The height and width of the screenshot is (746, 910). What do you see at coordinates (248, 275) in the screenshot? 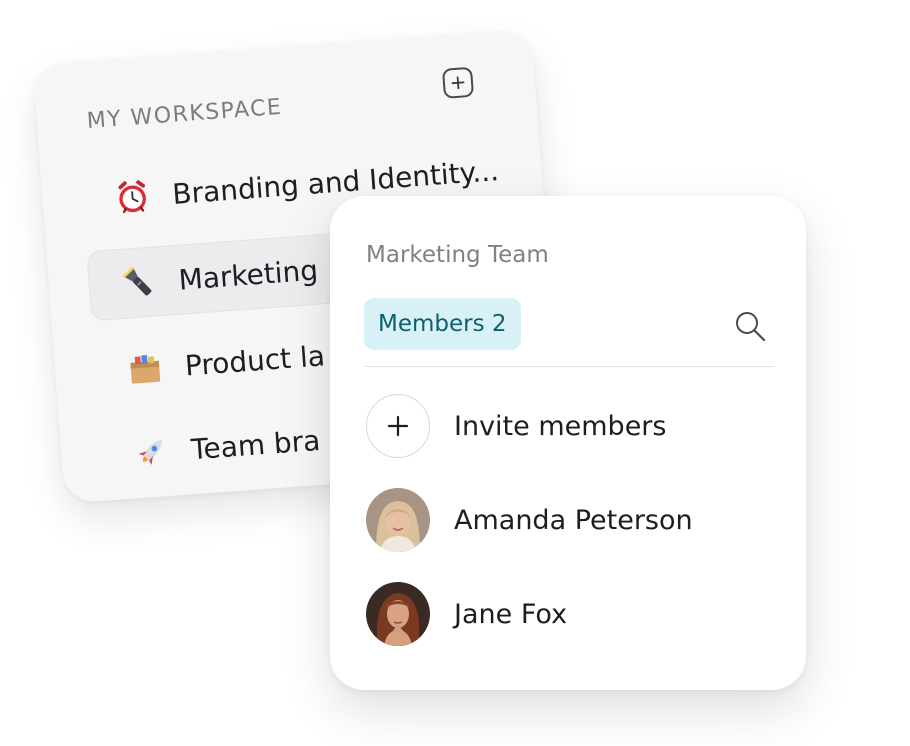
I see `workspace-item-label: Marketing` at bounding box center [248, 275].